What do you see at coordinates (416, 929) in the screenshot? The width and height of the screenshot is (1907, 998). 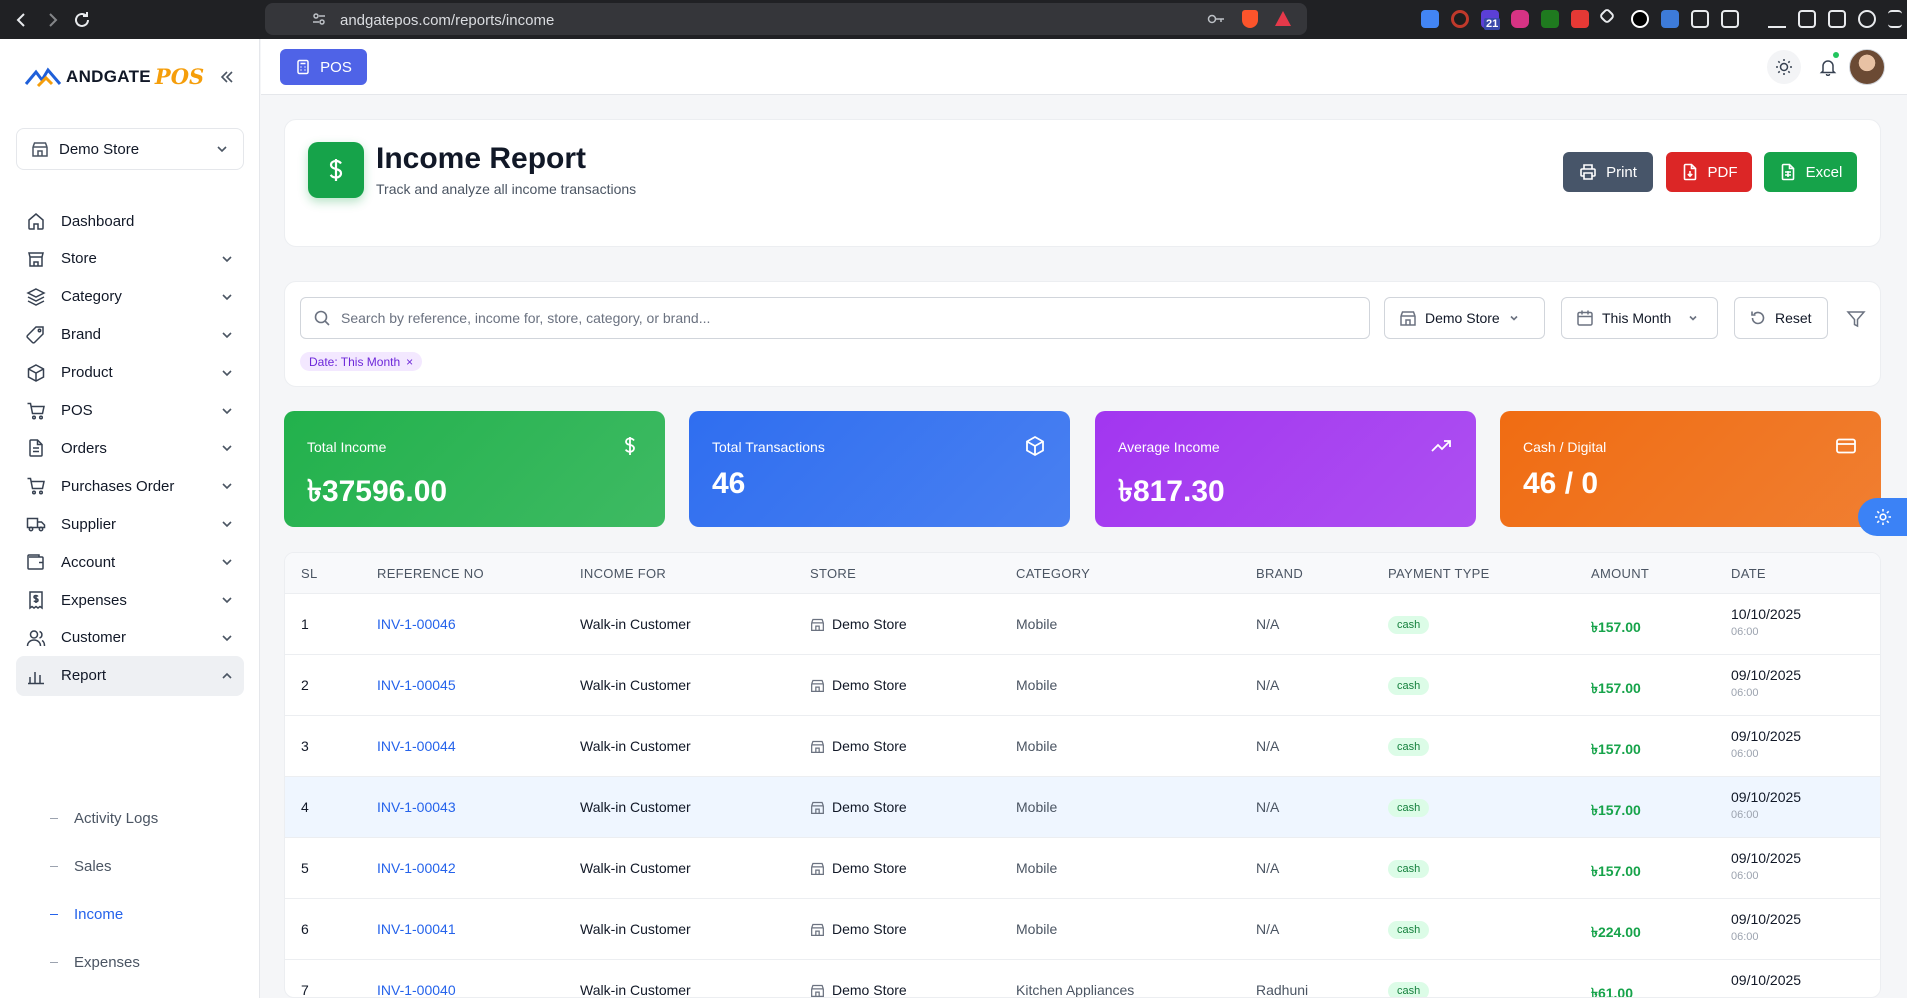 I see `cell-reference-link: INV-1-00041` at bounding box center [416, 929].